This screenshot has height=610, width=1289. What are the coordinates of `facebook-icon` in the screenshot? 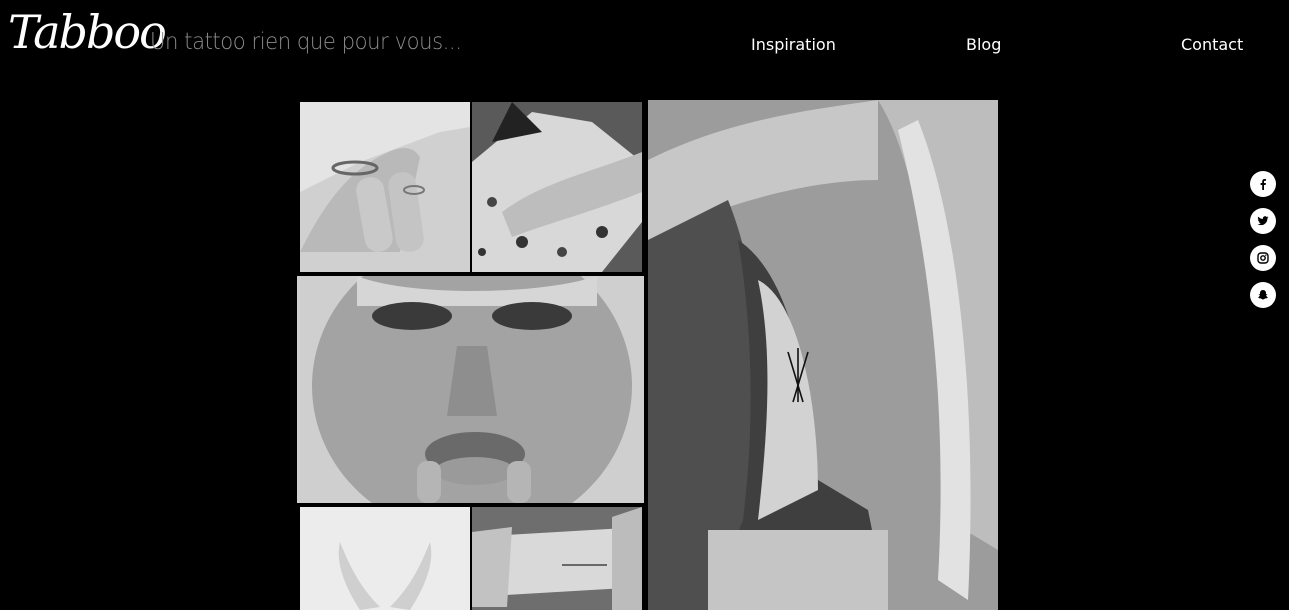 It's located at (1263, 184).